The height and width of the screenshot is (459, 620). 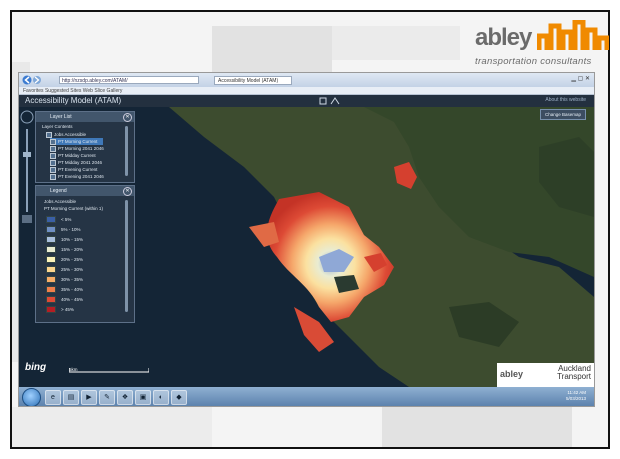 What do you see at coordinates (71, 397) in the screenshot?
I see `folder-icon: ▤` at bounding box center [71, 397].